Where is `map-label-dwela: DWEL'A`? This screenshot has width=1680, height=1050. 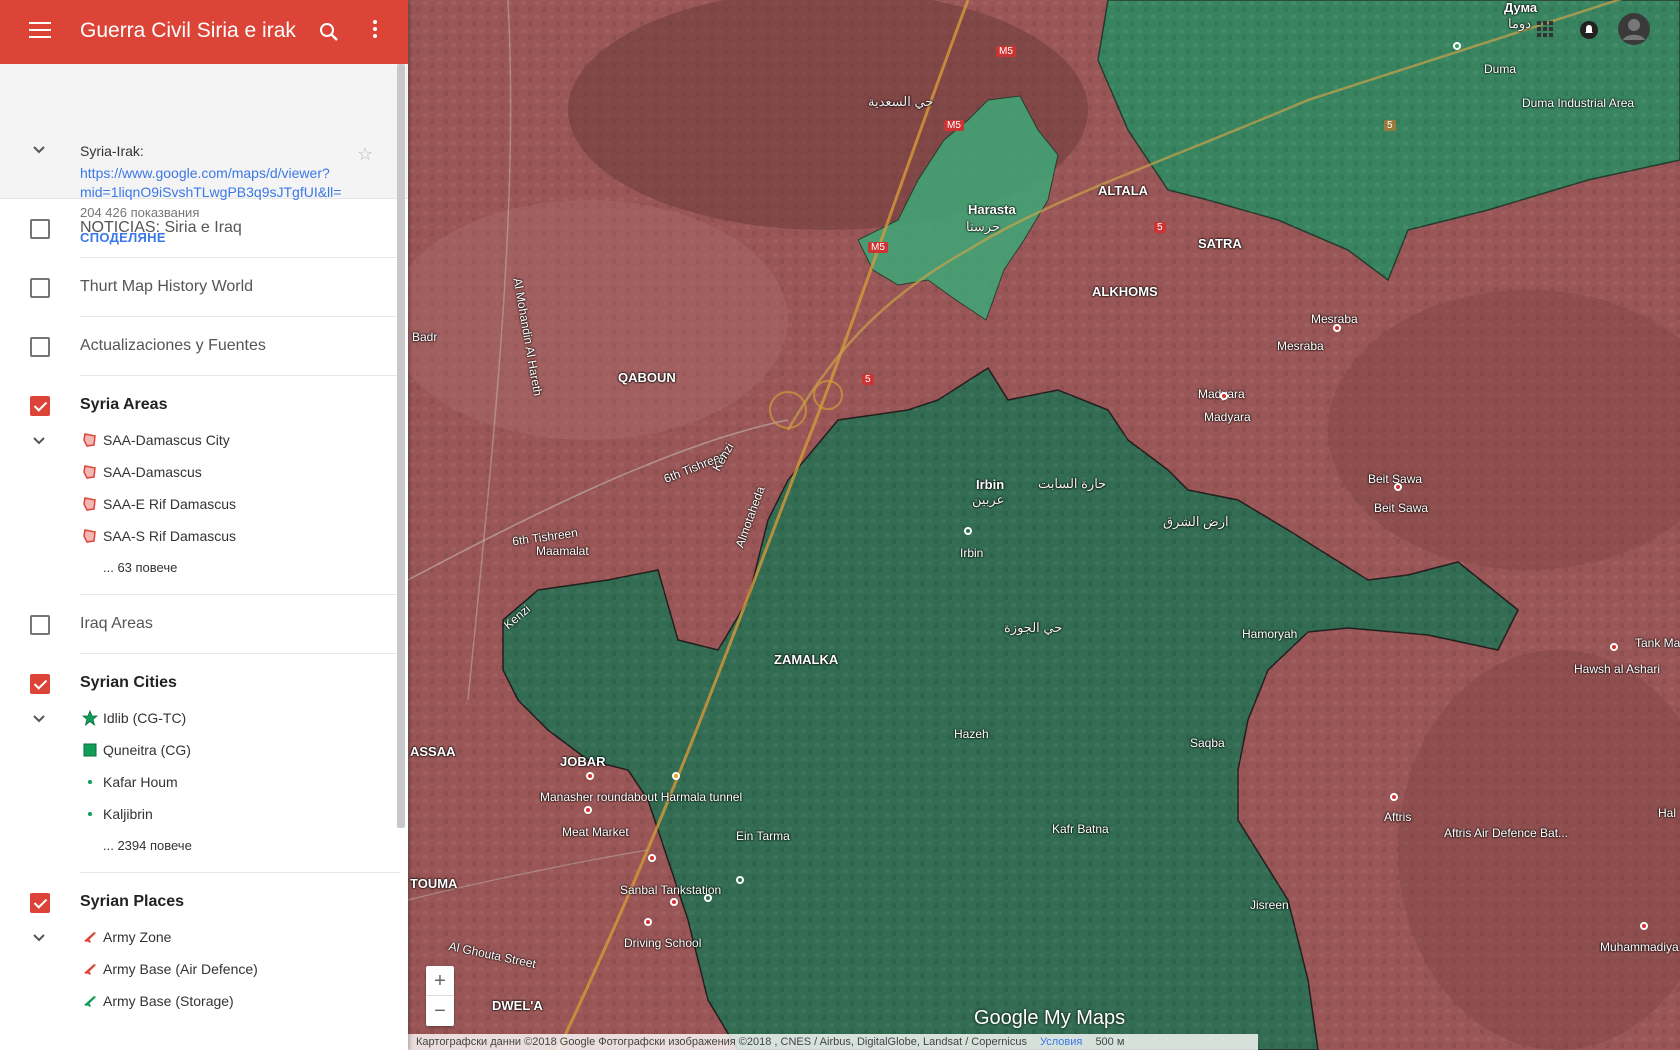 map-label-dwela: DWEL'A is located at coordinates (517, 1005).